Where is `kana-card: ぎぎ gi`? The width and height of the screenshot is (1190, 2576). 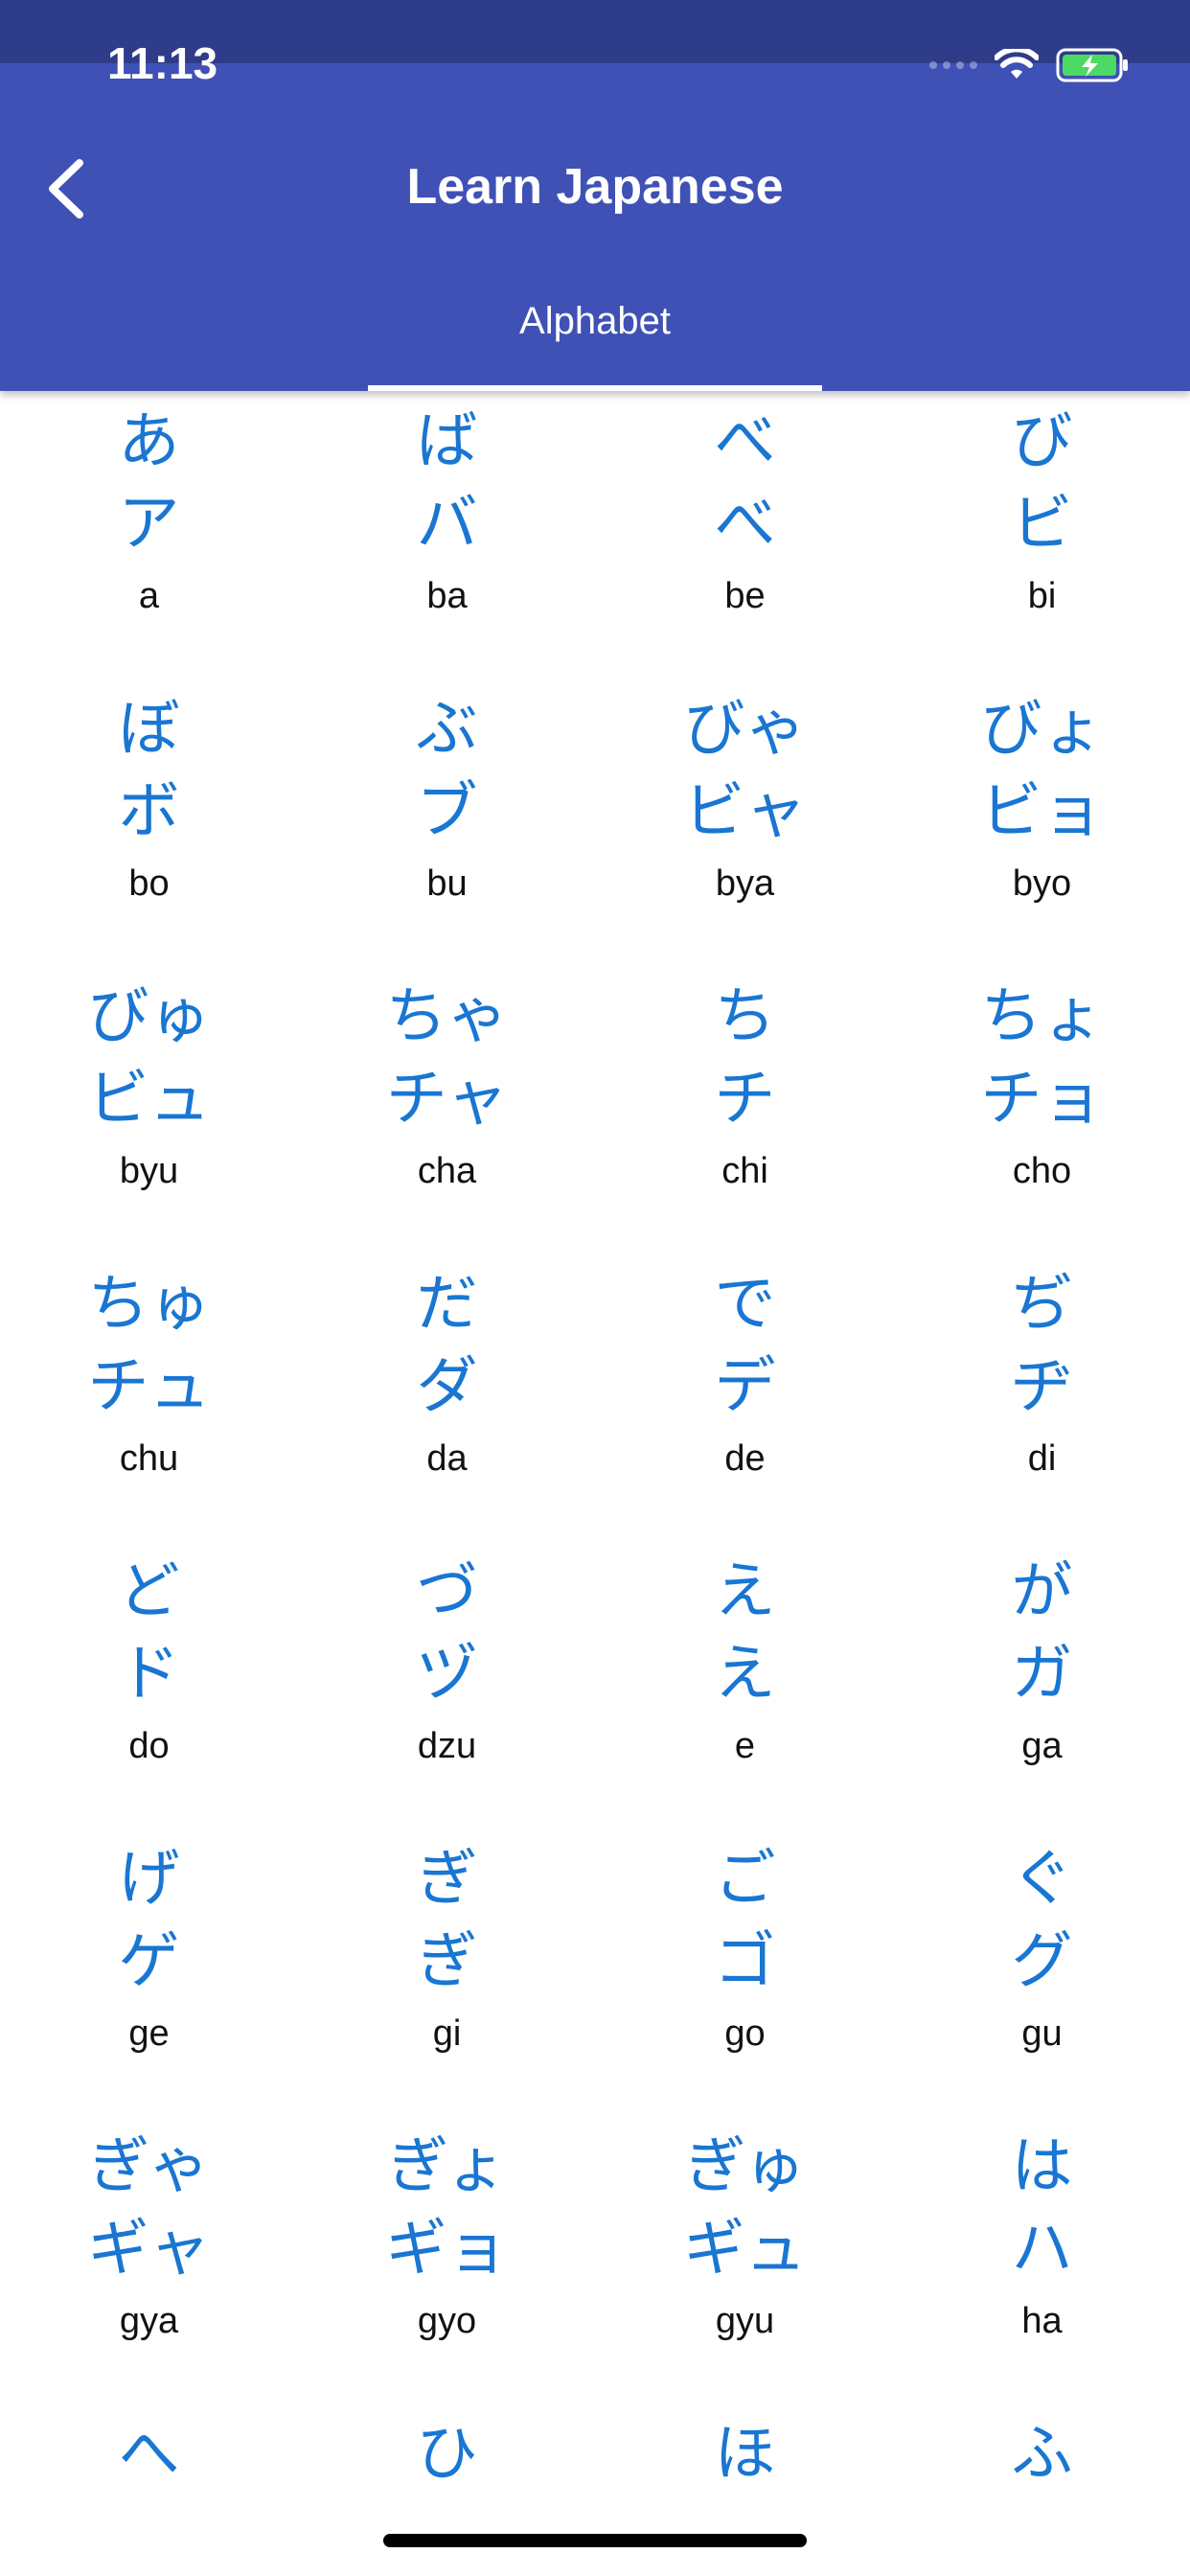 kana-card: ぎぎ gi is located at coordinates (447, 1972).